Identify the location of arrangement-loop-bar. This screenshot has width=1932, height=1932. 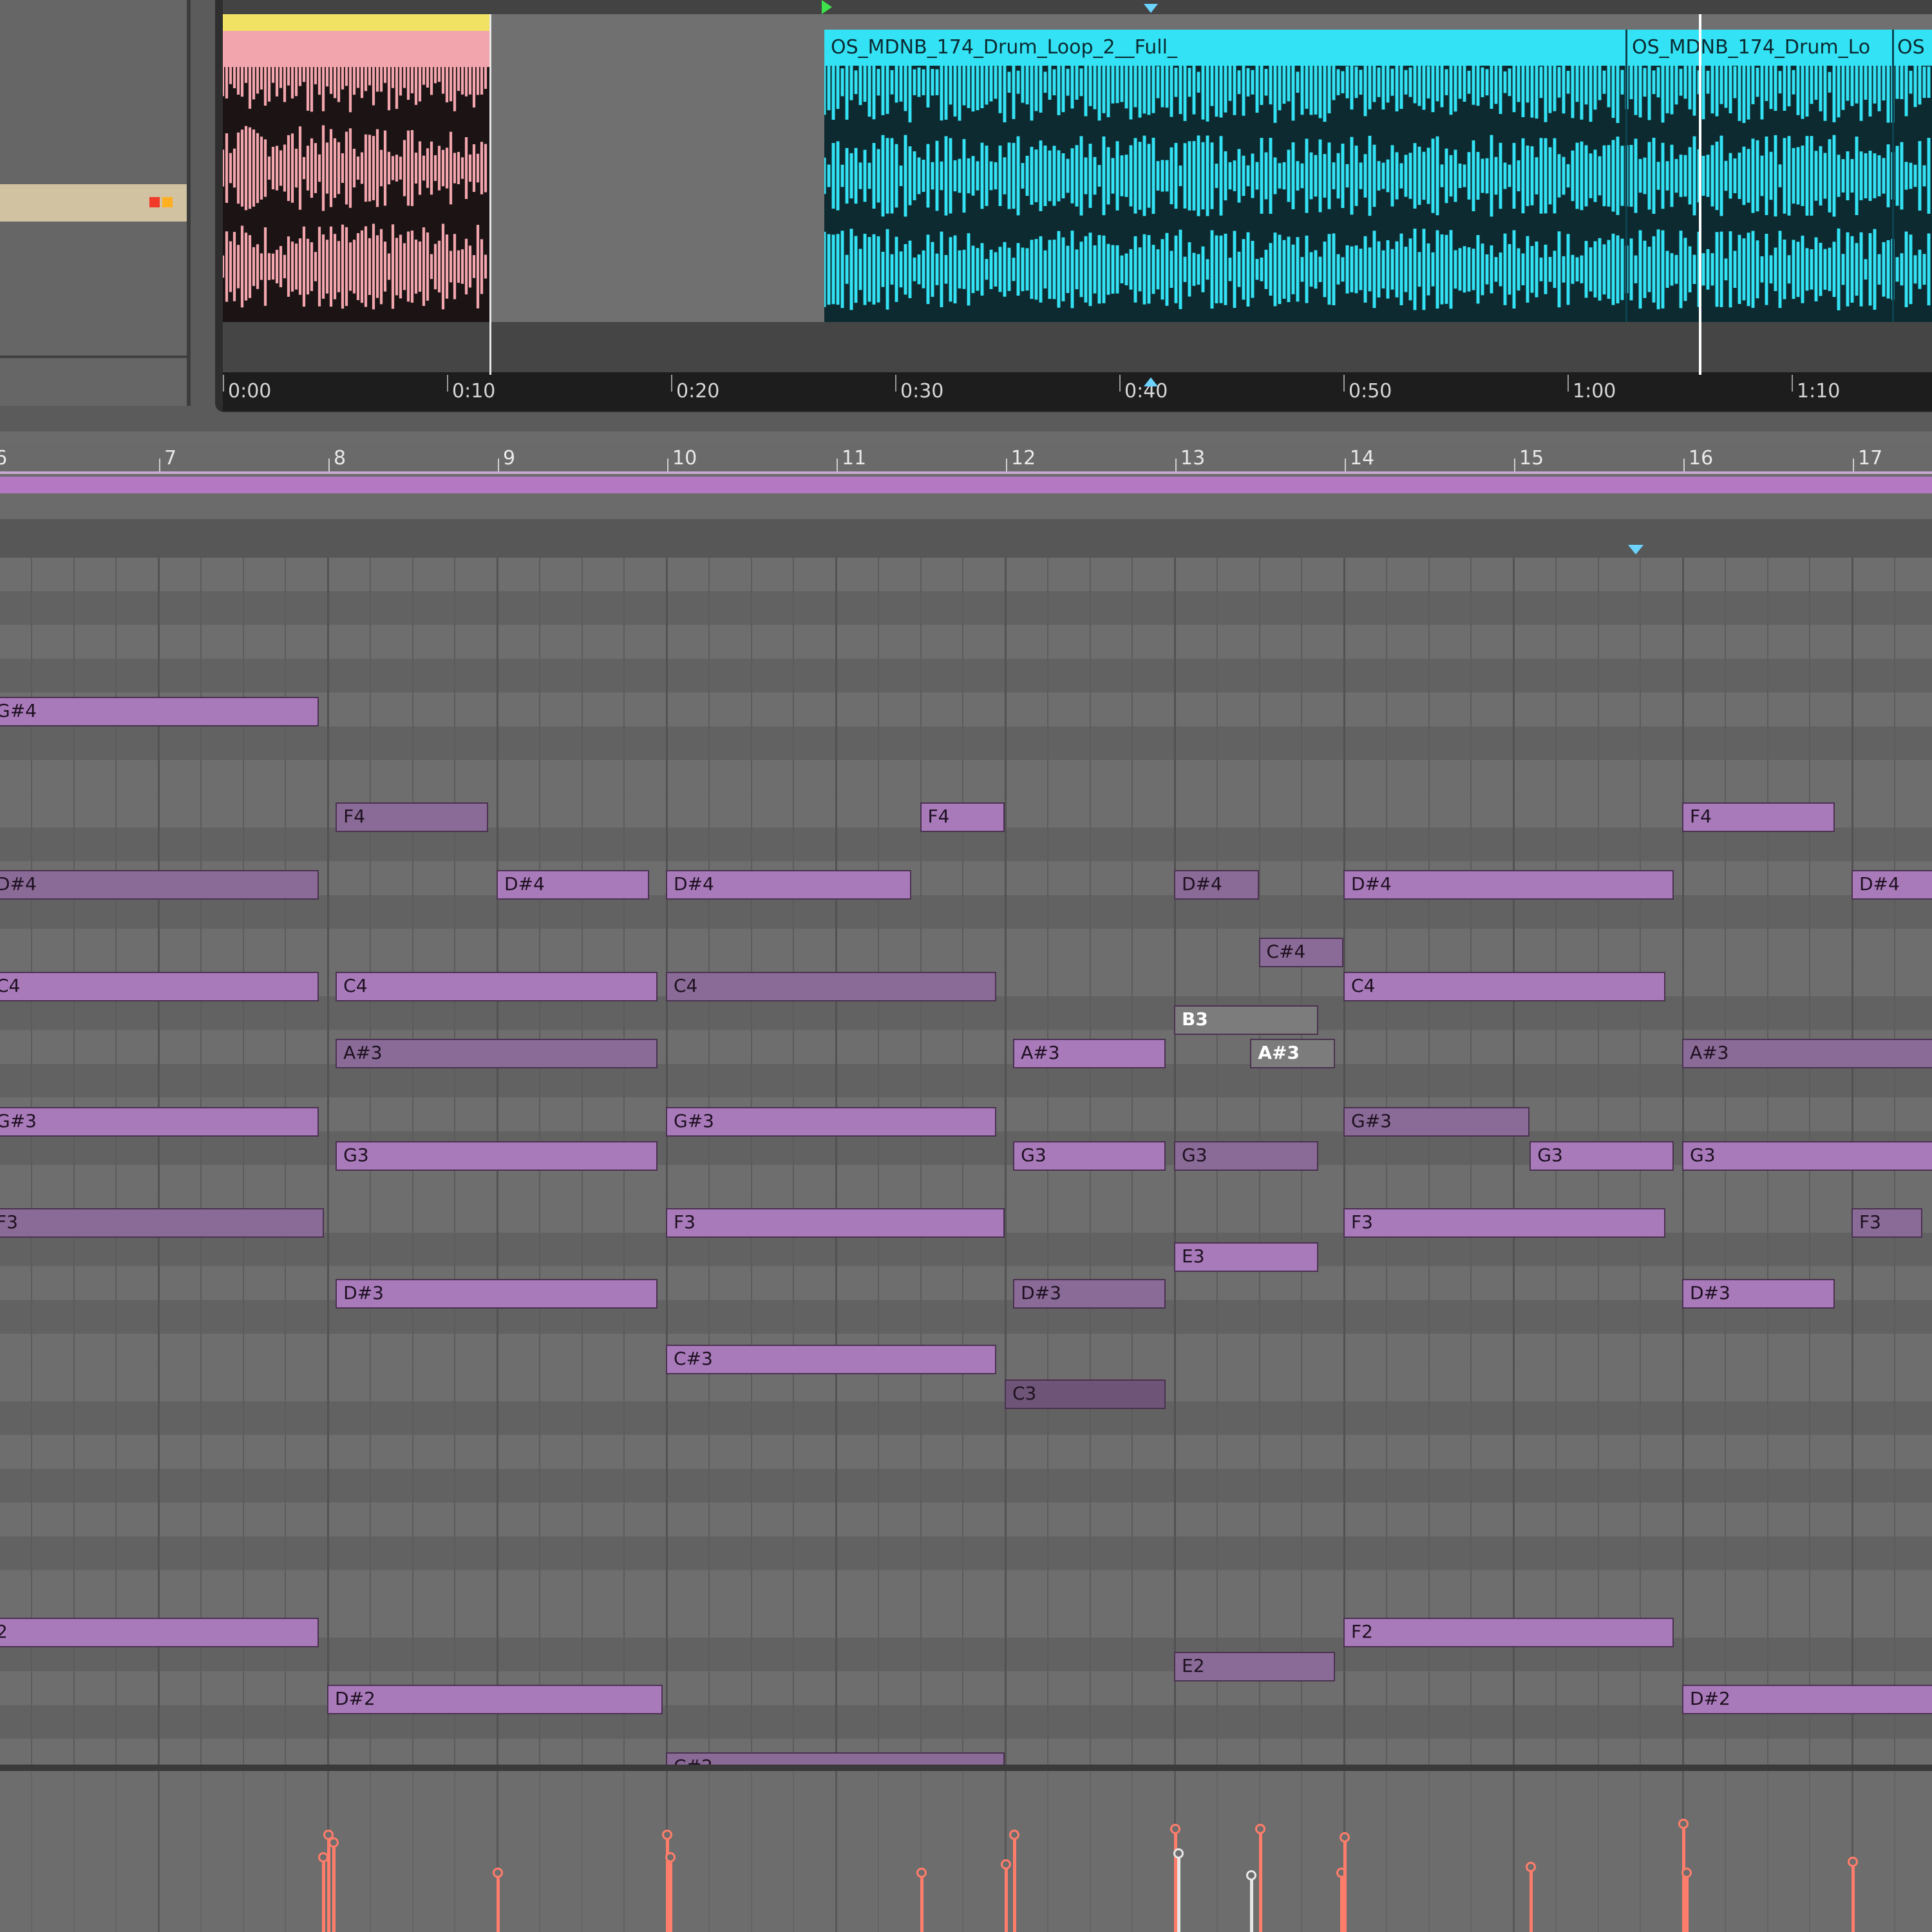
(1077, 7).